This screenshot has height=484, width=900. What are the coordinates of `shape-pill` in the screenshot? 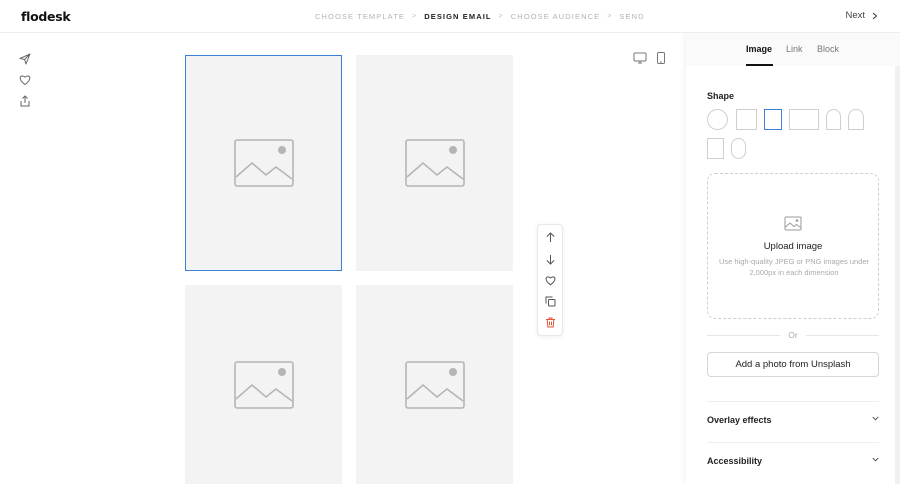 It's located at (738, 148).